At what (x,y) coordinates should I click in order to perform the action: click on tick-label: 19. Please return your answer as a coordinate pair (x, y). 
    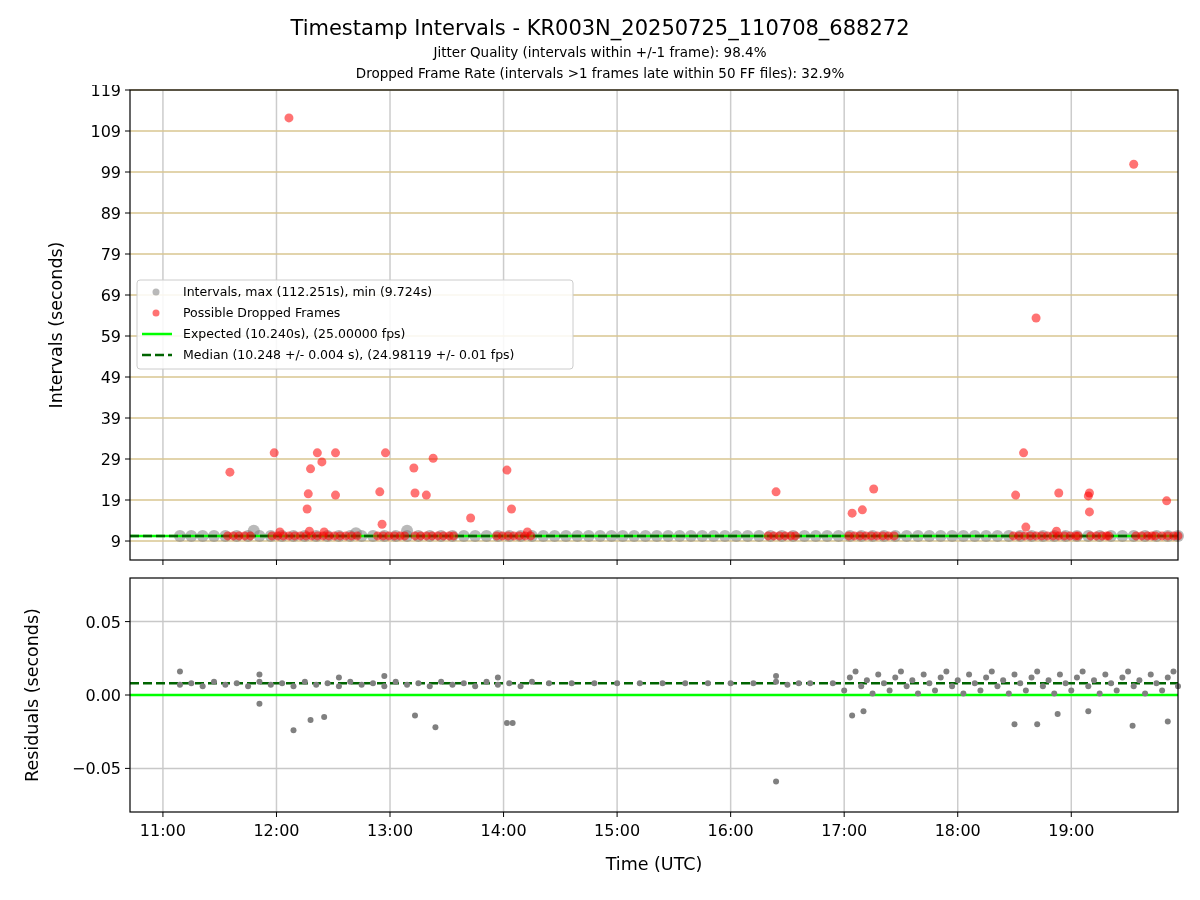
    Looking at the image, I should click on (110, 500).